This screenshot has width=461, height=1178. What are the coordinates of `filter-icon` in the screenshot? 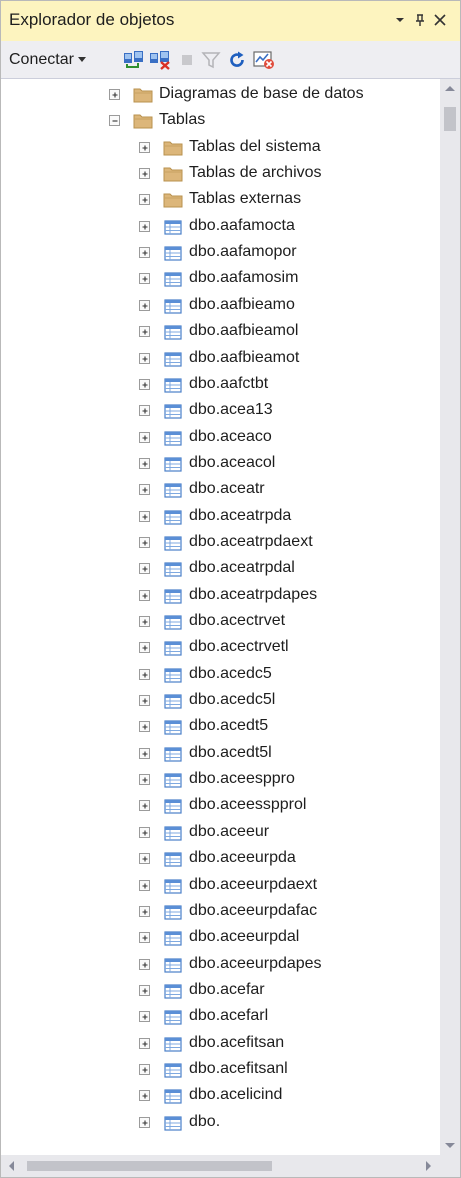 It's located at (211, 60).